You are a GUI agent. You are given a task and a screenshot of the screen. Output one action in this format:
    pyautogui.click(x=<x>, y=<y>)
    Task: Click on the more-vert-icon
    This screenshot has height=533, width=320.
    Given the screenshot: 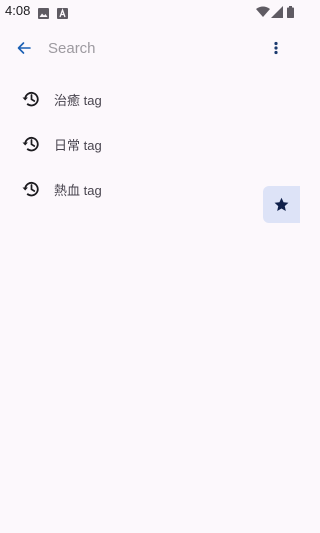 What is the action you would take?
    pyautogui.click(x=276, y=48)
    